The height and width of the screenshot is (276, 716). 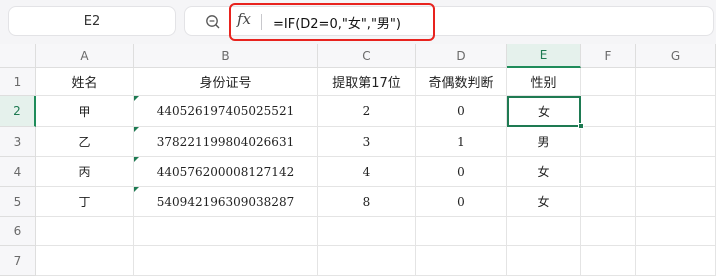 What do you see at coordinates (226, 172) in the screenshot?
I see `cell-b4: 440576200008127142` at bounding box center [226, 172].